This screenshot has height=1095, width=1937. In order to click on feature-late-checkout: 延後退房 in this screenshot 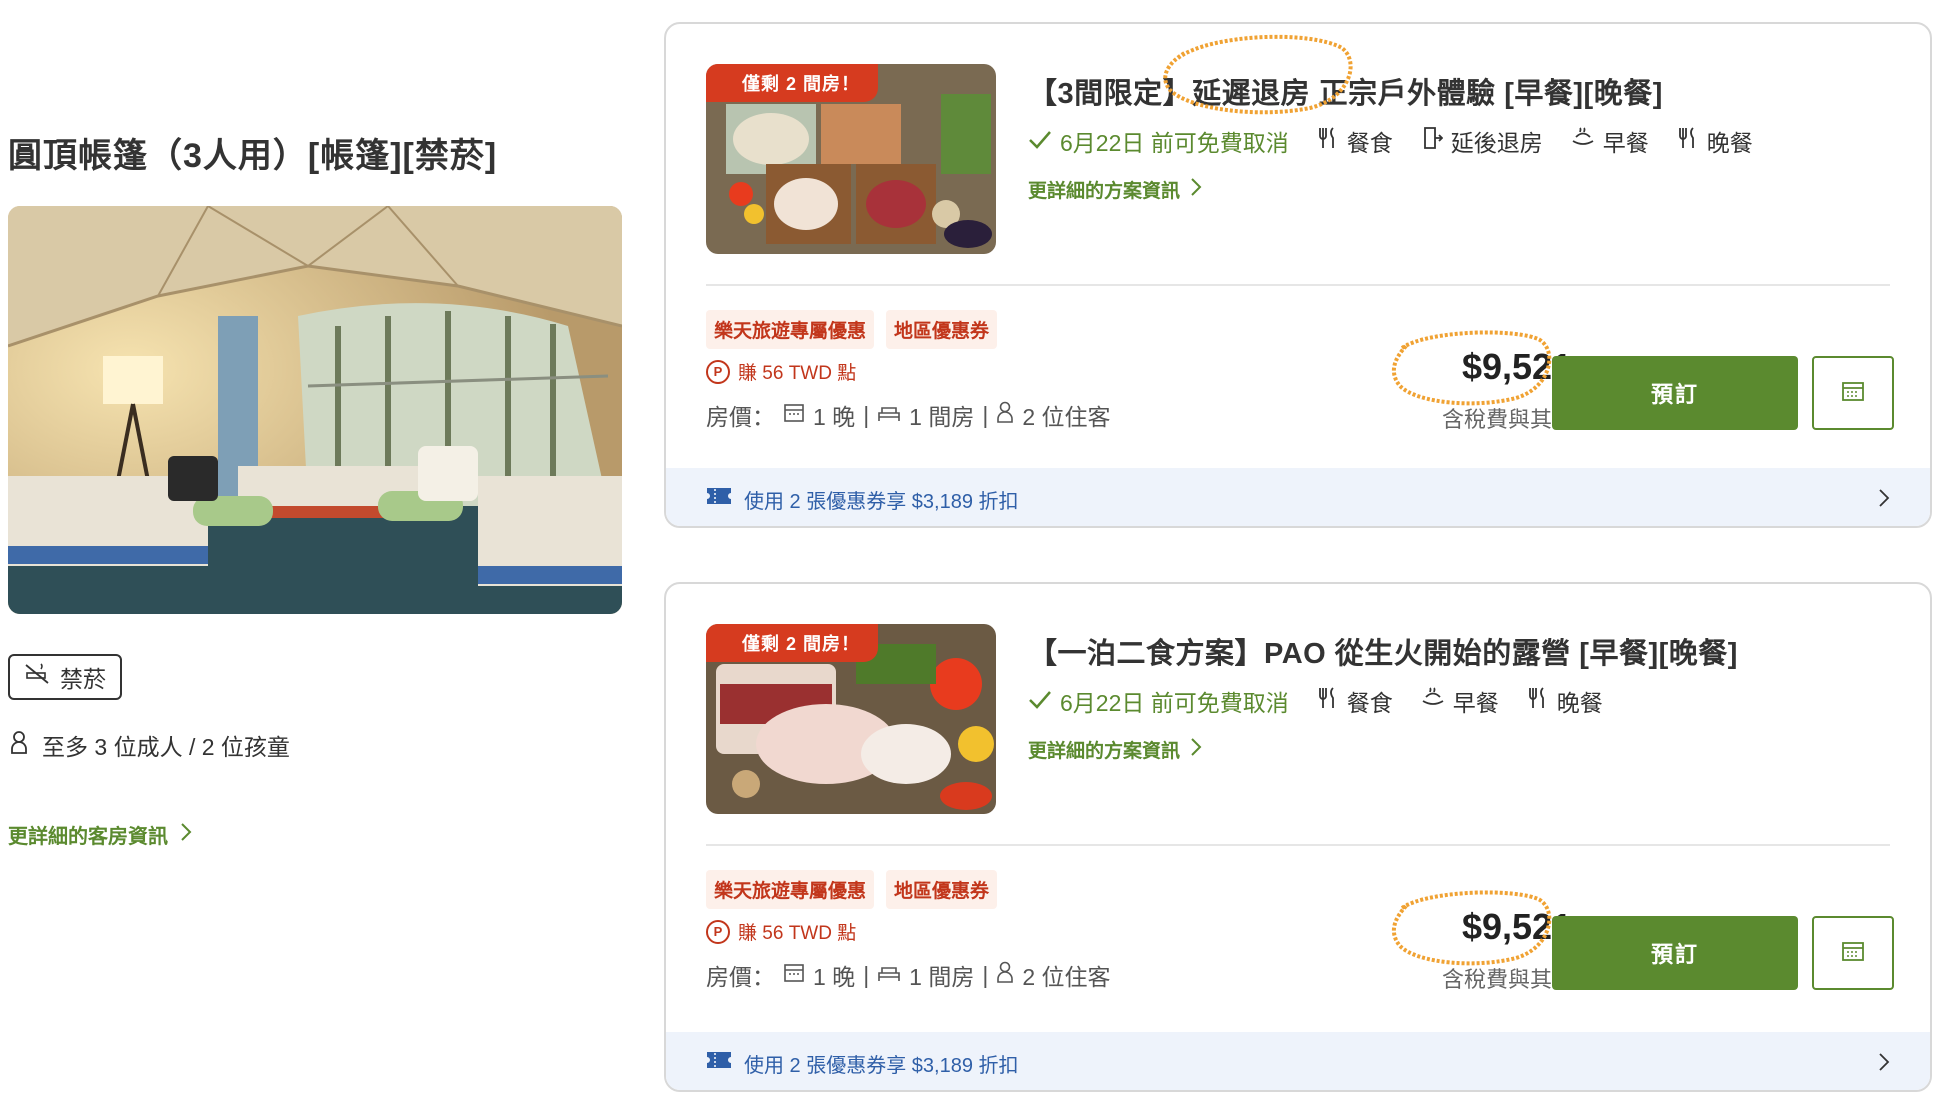, I will do `click(1482, 141)`.